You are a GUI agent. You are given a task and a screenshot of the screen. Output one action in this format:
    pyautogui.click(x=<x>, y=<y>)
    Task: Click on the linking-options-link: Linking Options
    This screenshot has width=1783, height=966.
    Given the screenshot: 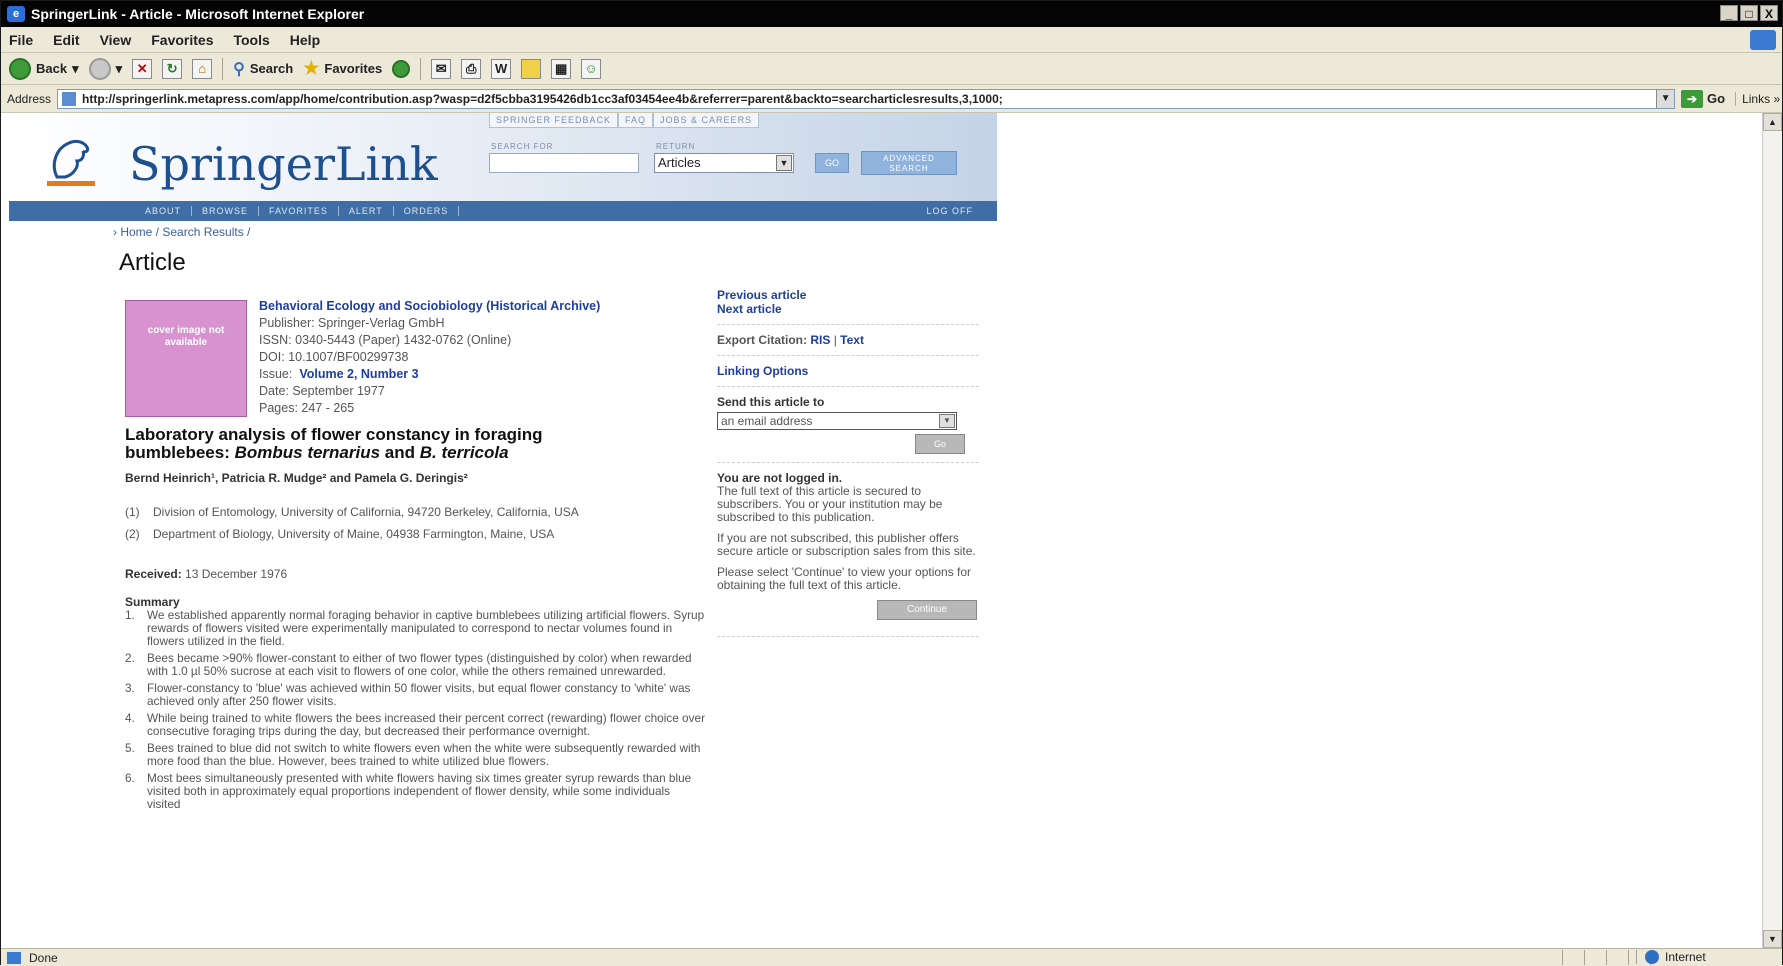 What is the action you would take?
    pyautogui.click(x=762, y=371)
    